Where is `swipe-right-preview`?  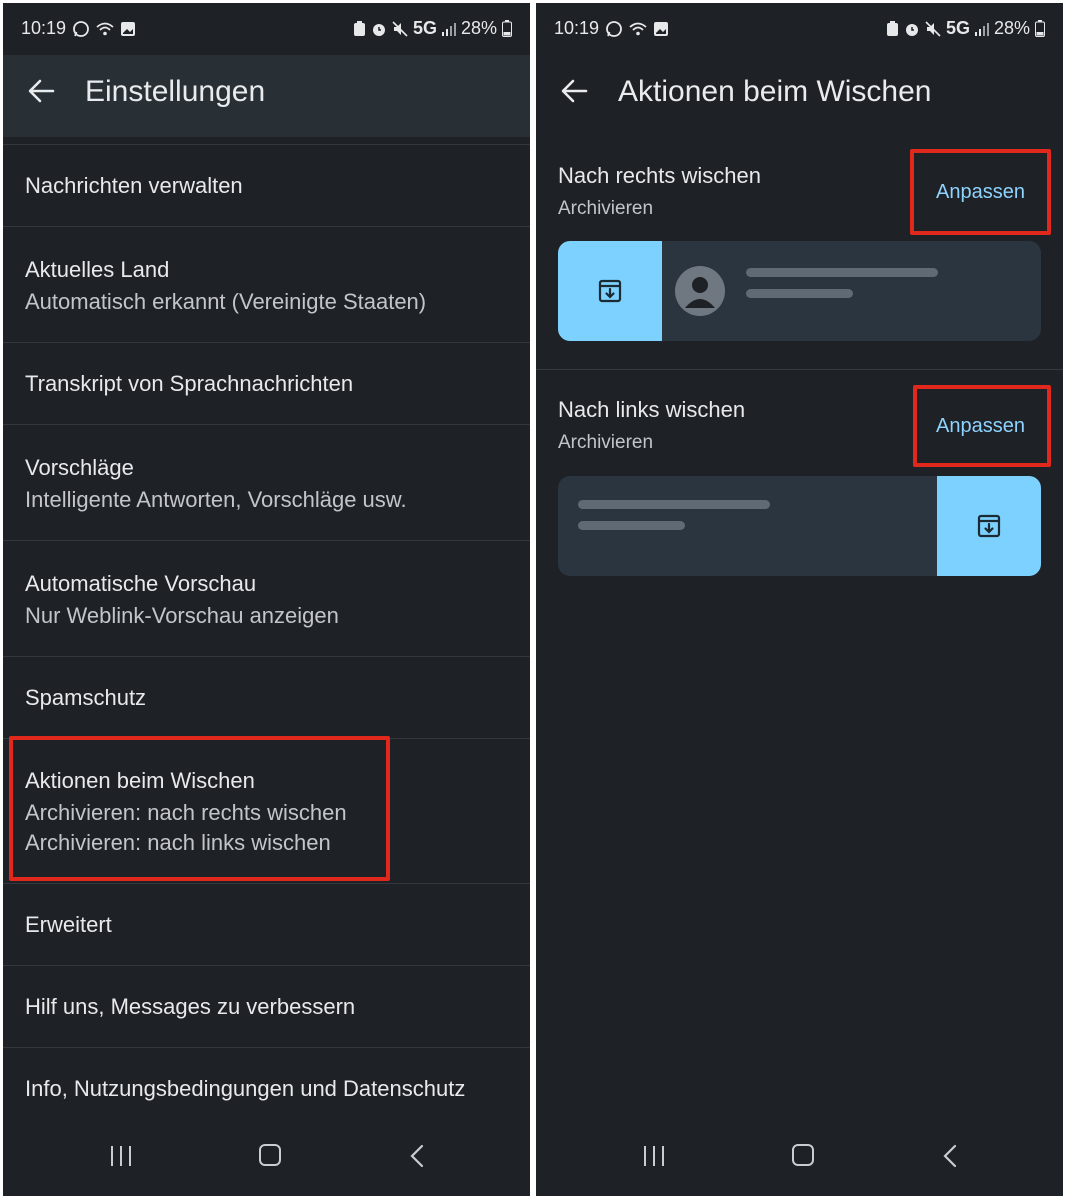 swipe-right-preview is located at coordinates (799, 291).